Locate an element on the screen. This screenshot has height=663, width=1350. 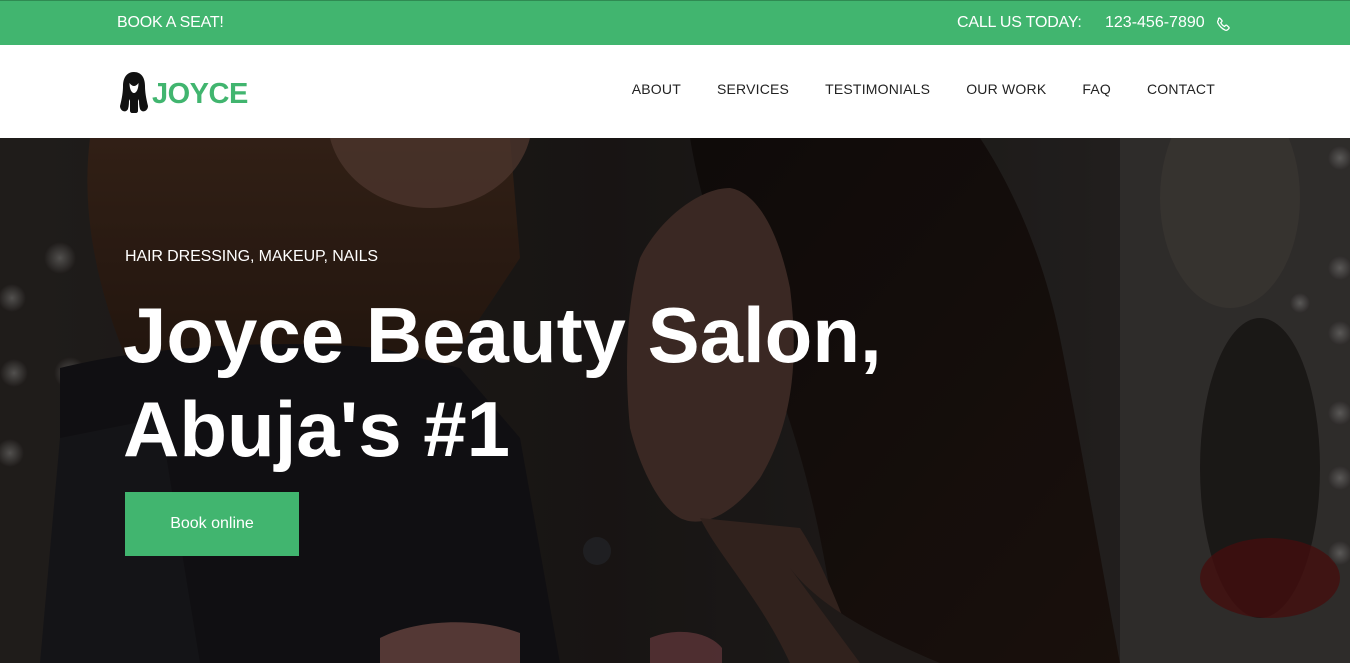
brand-logo: JOYCE is located at coordinates (184, 92).